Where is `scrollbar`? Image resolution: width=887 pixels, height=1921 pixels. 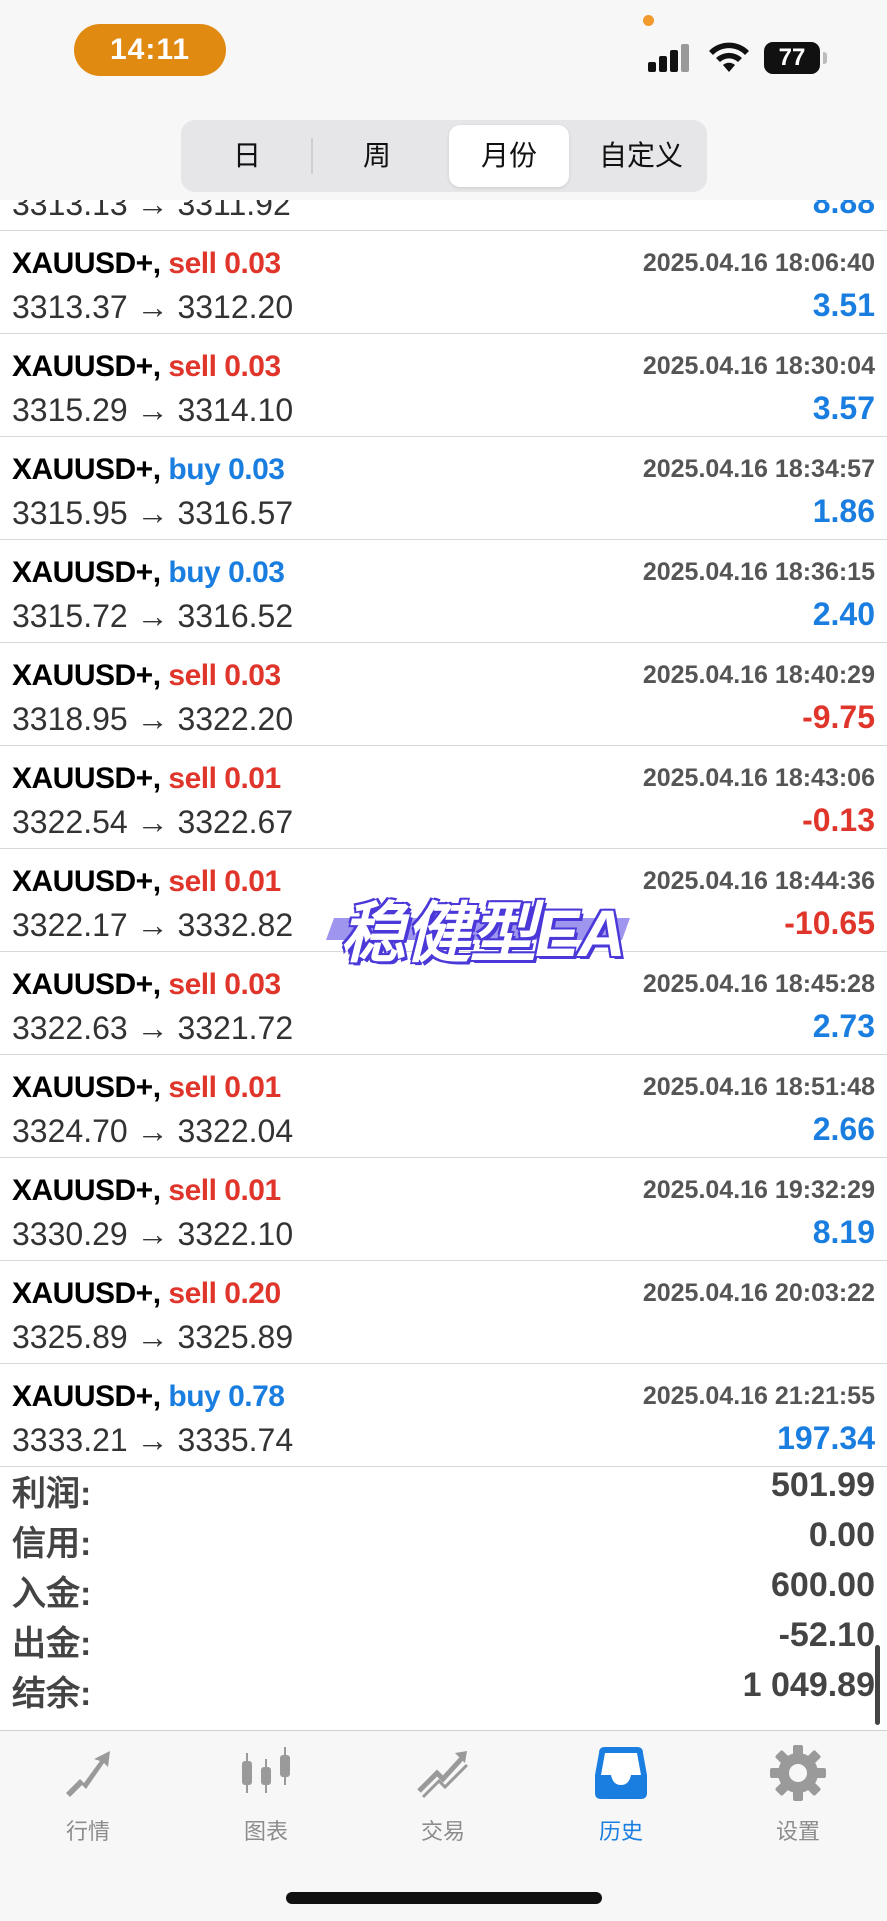 scrollbar is located at coordinates (877, 1685).